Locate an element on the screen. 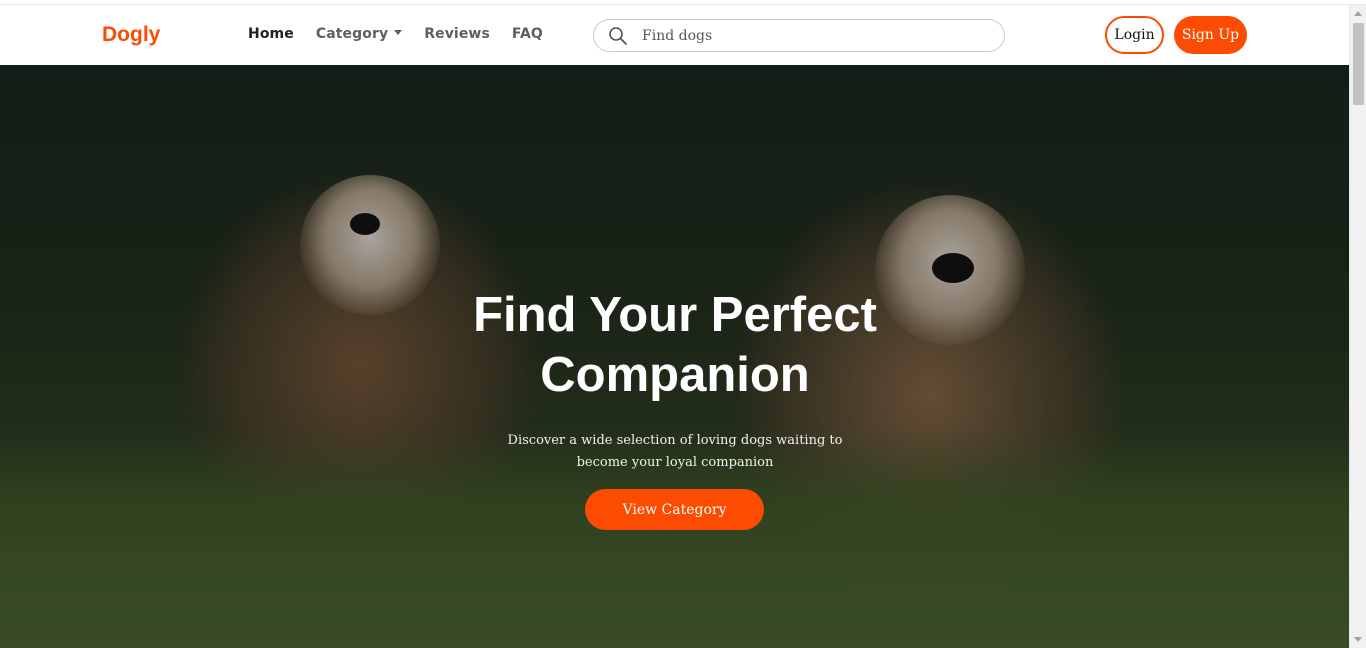 This screenshot has width=1366, height=648. page-scrollbar is located at coordinates (1357, 326).